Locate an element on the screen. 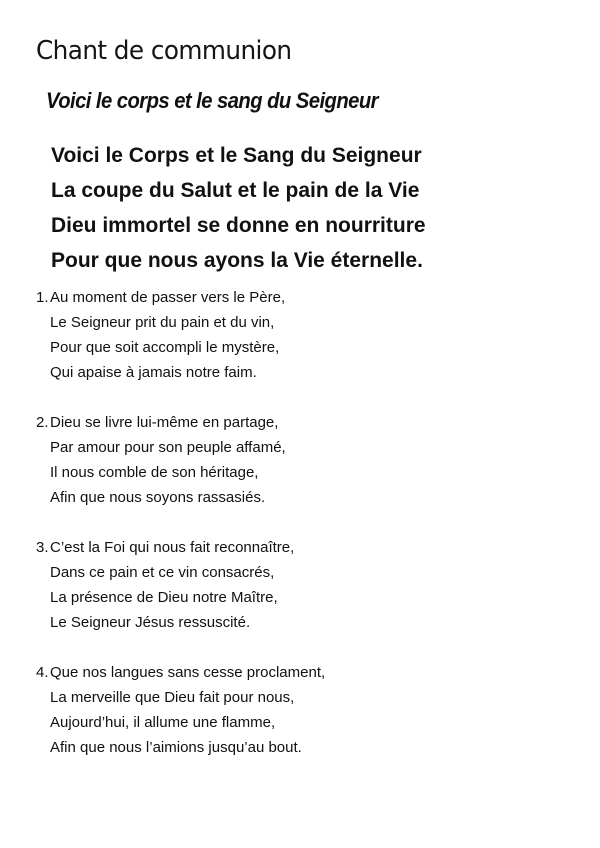  verse-line: Afin que nous l’aimions jusqu’au bout. is located at coordinates (176, 747).